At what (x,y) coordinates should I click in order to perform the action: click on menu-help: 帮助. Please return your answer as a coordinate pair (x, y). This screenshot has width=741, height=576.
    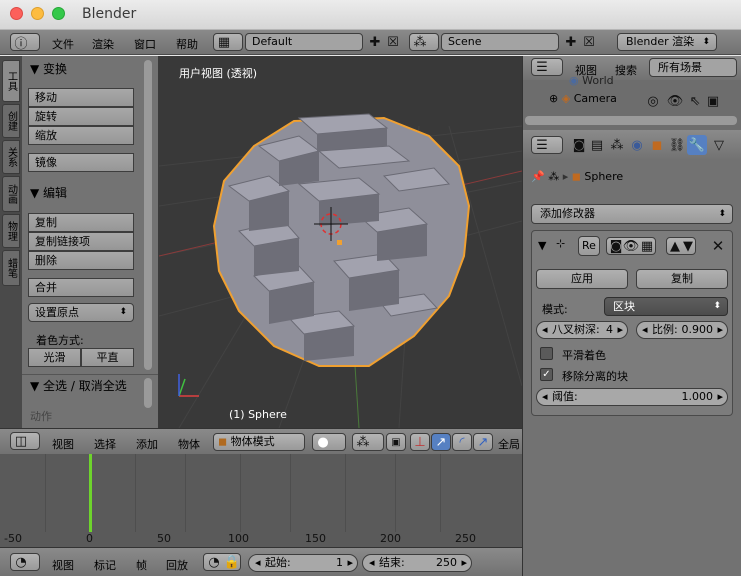
    Looking at the image, I should click on (187, 44).